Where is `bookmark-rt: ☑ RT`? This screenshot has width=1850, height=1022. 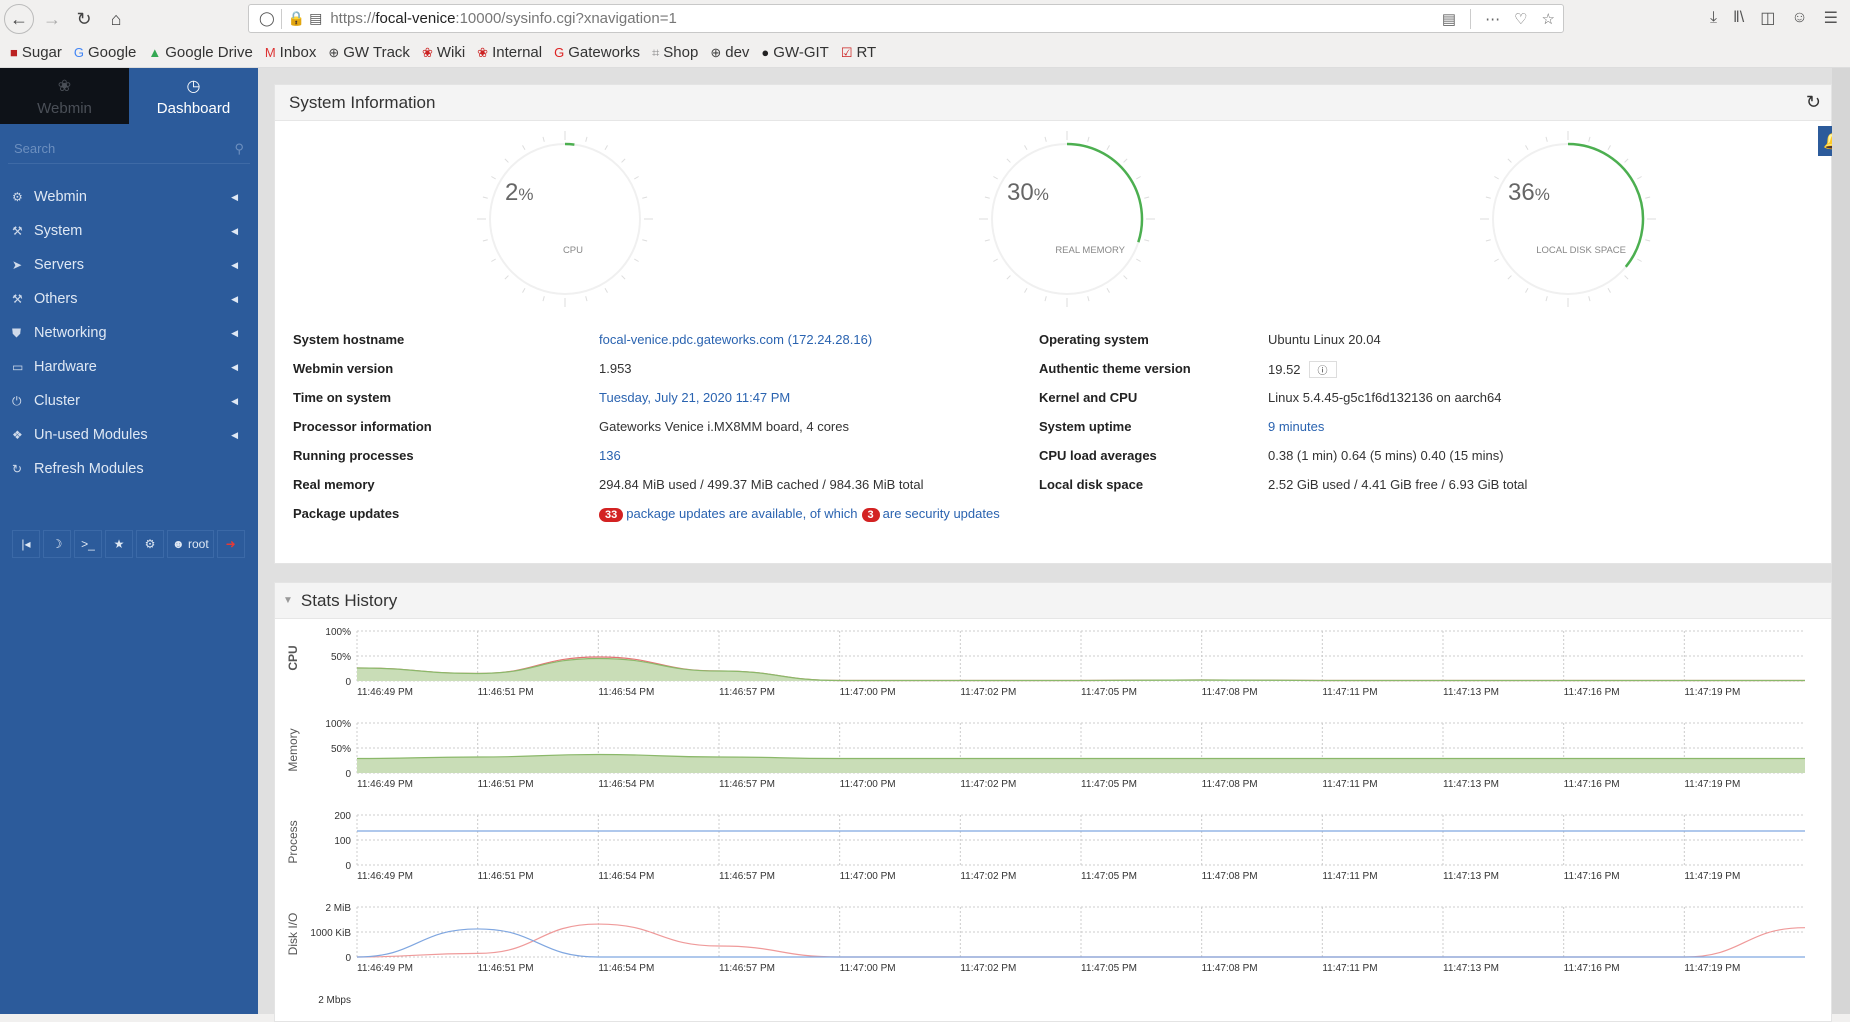 bookmark-rt: ☑ RT is located at coordinates (858, 52).